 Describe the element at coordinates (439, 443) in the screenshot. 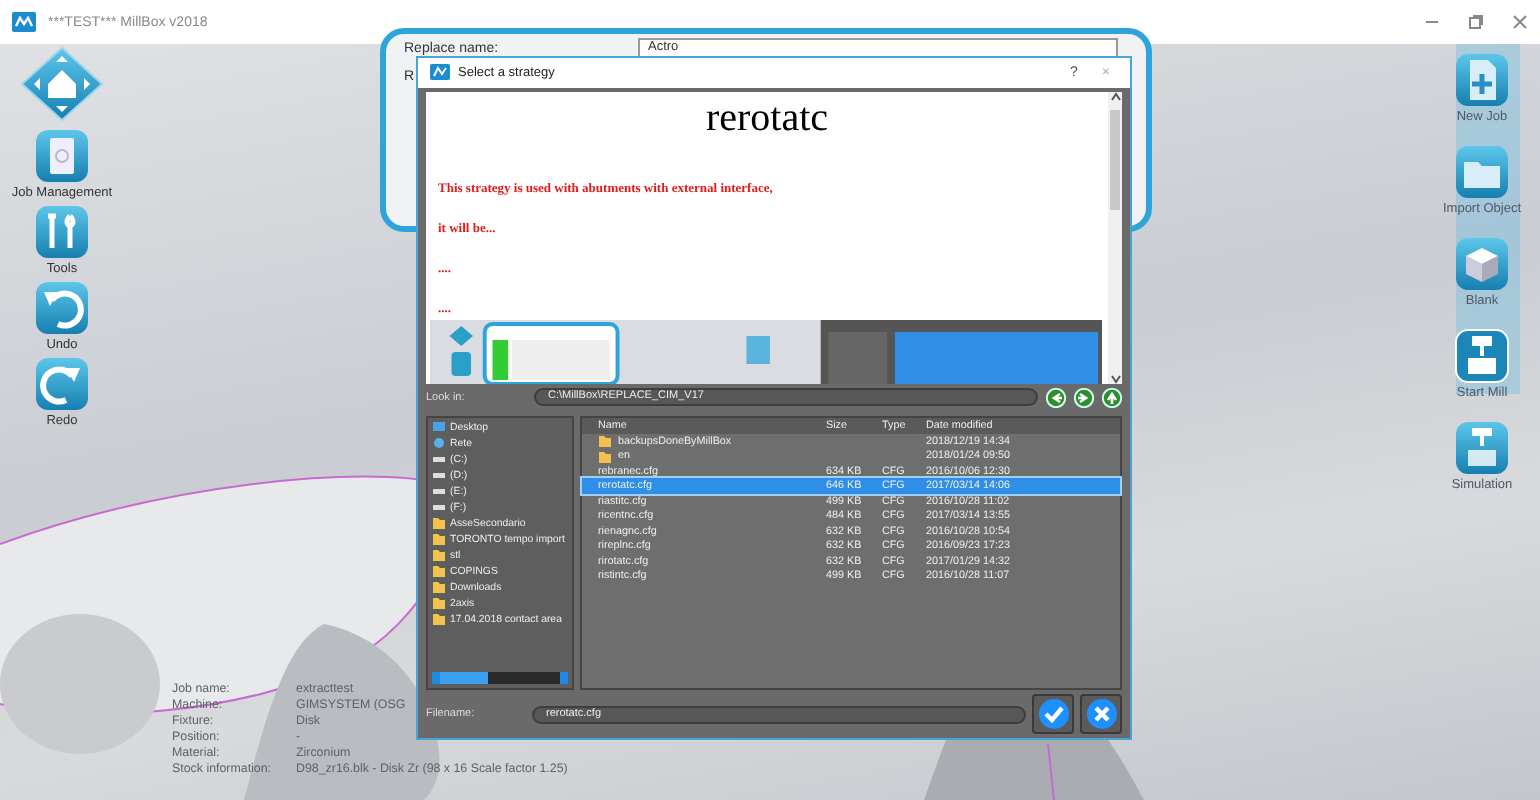

I see `network-icon` at that location.